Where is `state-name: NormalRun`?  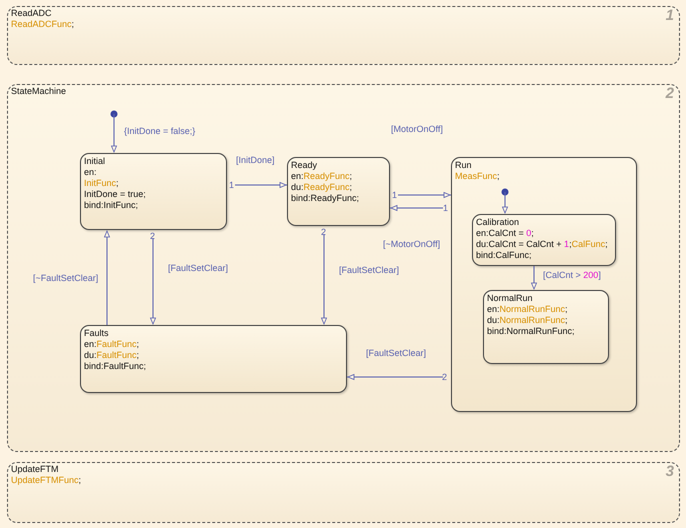
state-name: NormalRun is located at coordinates (510, 298).